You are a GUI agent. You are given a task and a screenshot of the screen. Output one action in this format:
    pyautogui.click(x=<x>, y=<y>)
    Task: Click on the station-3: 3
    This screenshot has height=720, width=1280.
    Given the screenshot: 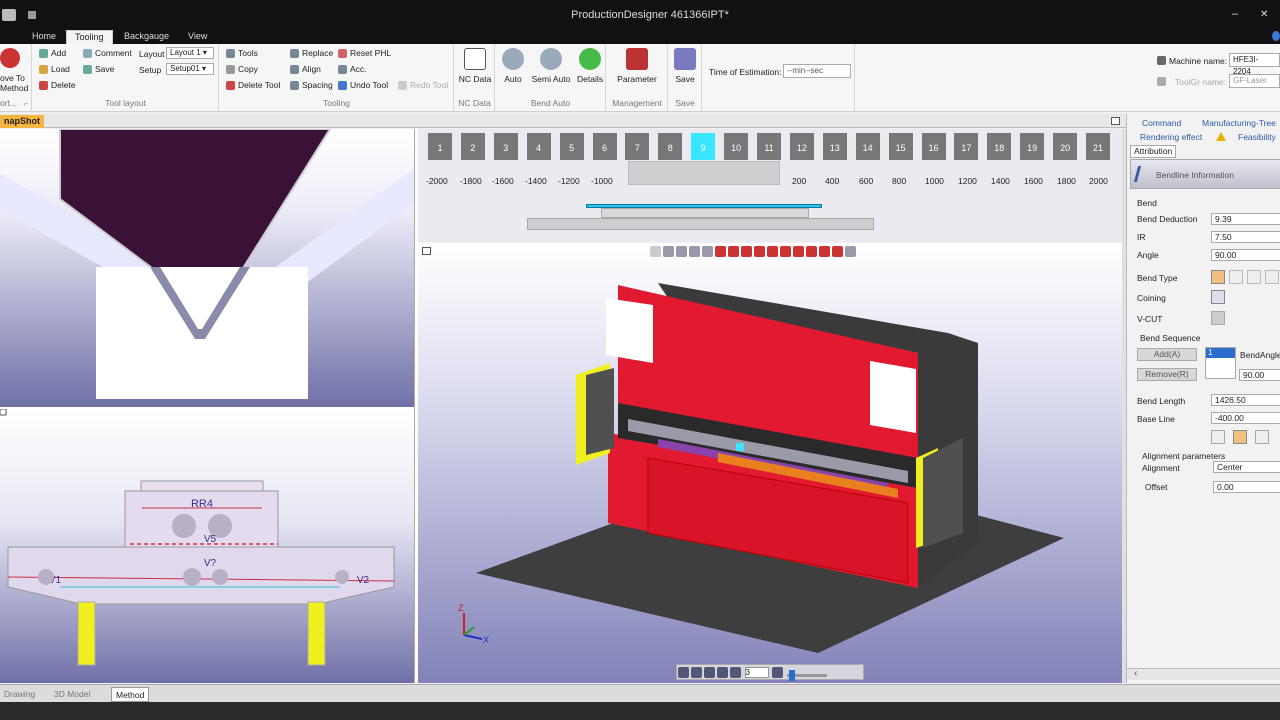 What is the action you would take?
    pyautogui.click(x=505, y=146)
    